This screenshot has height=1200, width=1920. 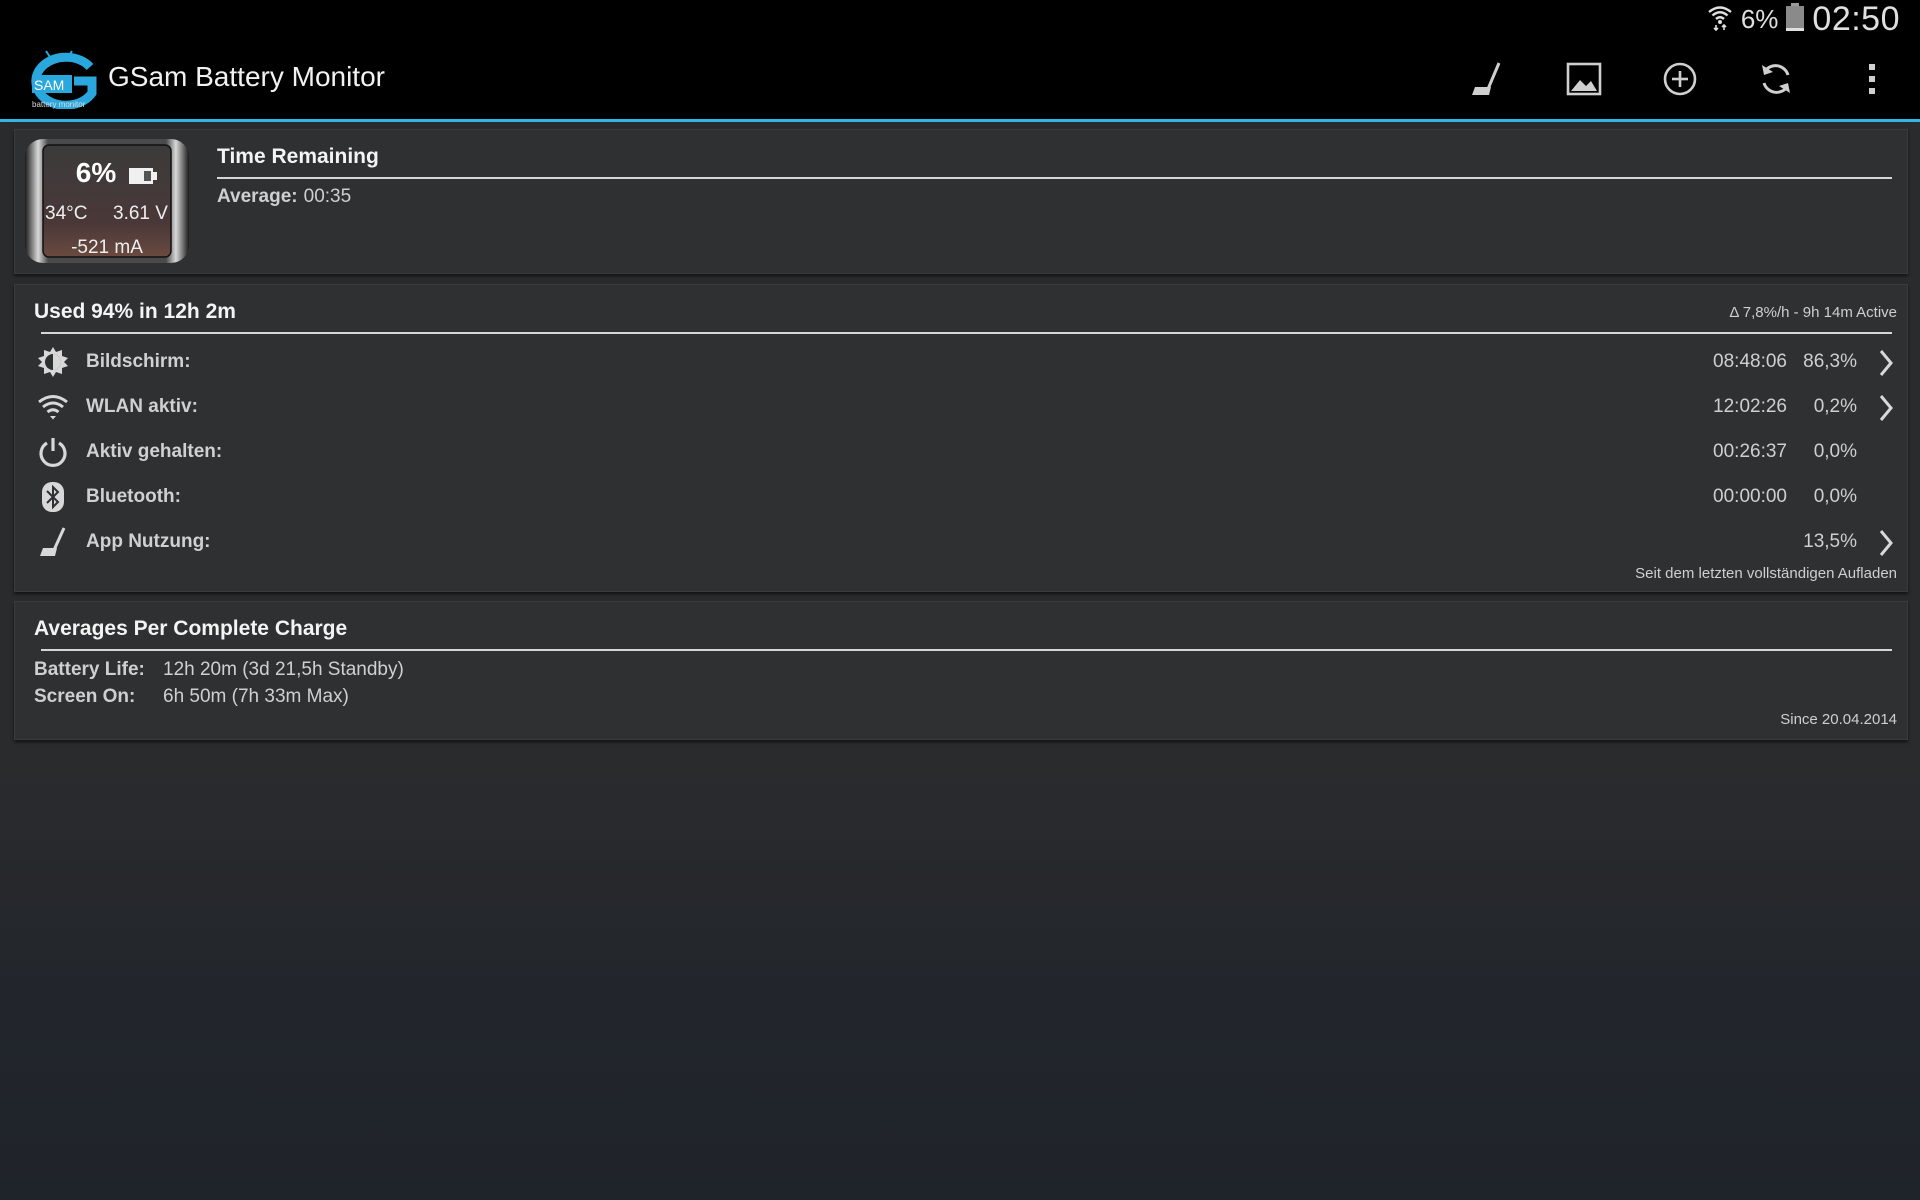 I want to click on usage-row-label: WLAN aktiv:, so click(x=142, y=406).